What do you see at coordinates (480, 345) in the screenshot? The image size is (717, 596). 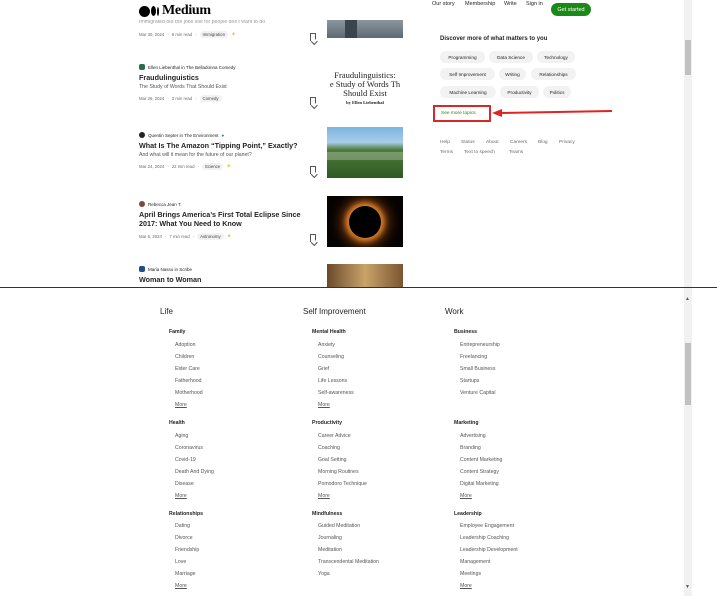 I see `topic-item: Entrepreneurship` at bounding box center [480, 345].